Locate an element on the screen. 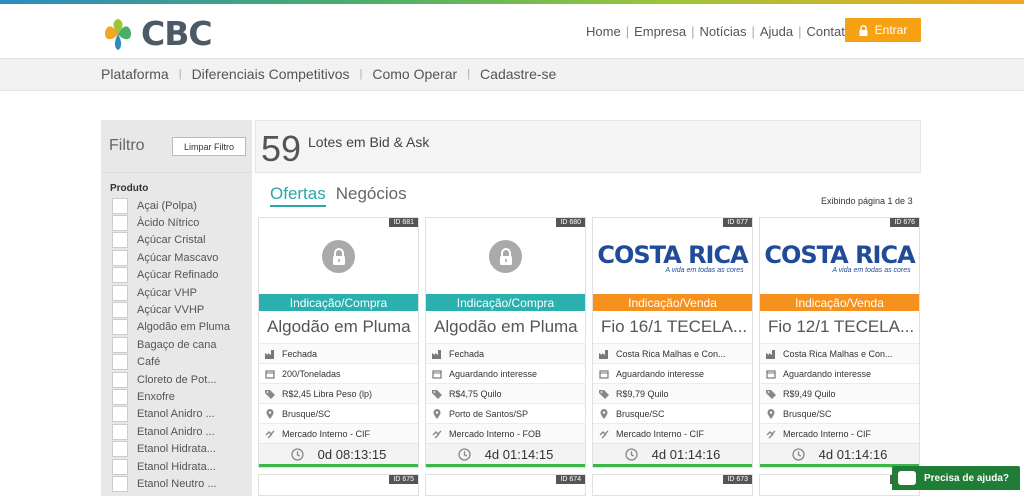  subnav-como-operar: Como Operar is located at coordinates (414, 74).